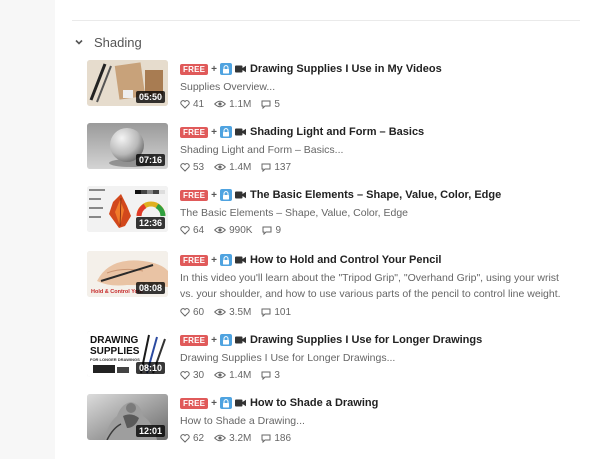  I want to click on lesson-stats: 53 1.4M 137, so click(240, 167).